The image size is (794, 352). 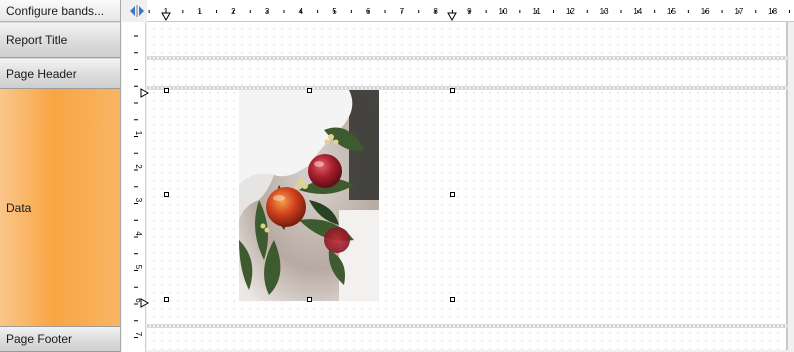 I want to click on ruler-label: 17, so click(x=738, y=11).